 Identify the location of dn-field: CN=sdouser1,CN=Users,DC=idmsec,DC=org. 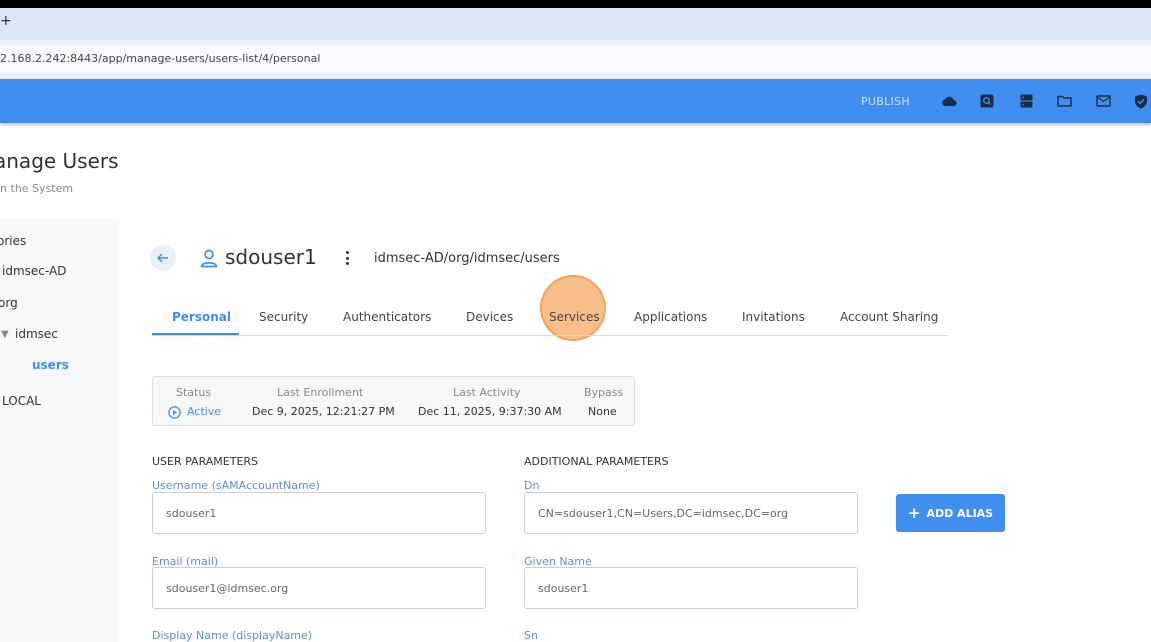
(691, 513).